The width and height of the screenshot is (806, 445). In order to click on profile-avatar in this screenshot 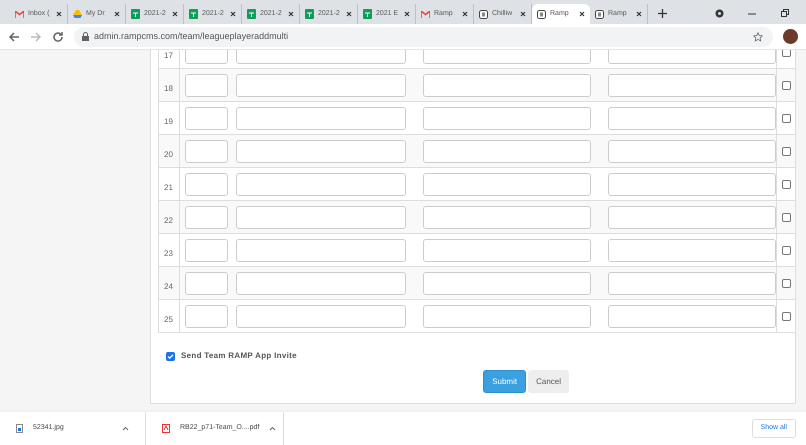, I will do `click(790, 36)`.